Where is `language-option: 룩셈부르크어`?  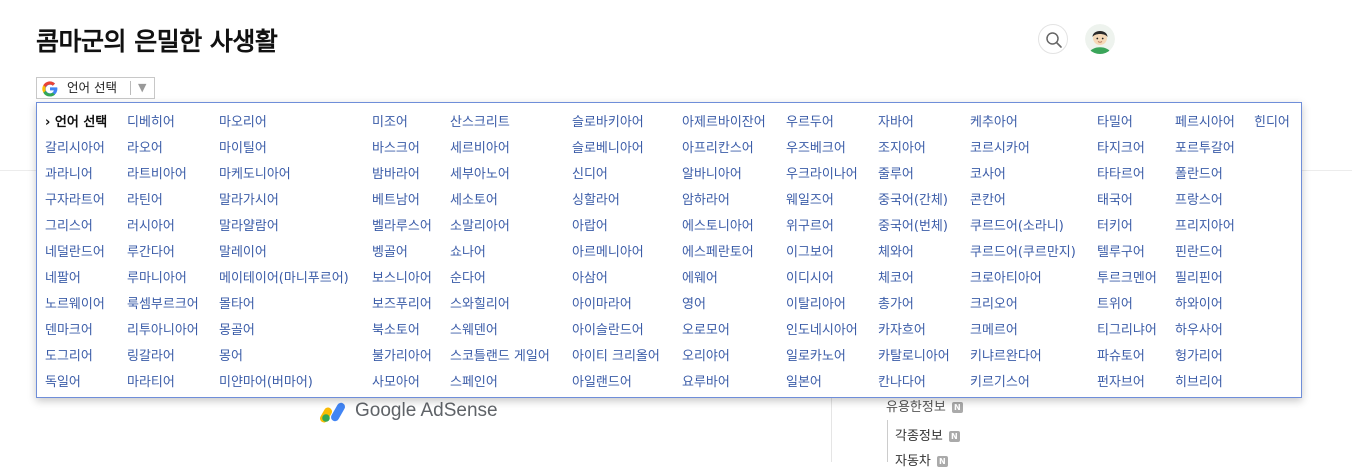
language-option: 룩셈부르크어 is located at coordinates (163, 307).